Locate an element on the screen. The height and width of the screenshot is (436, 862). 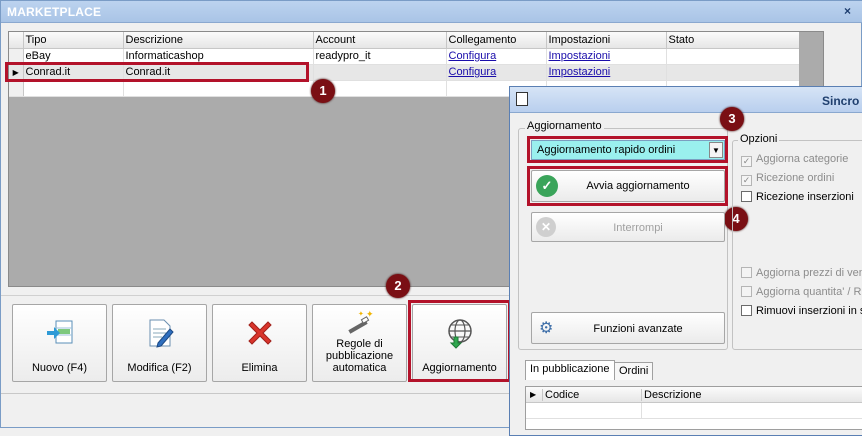
funzioni-label: Funzioni avanzate is located at coordinates (638, 329).